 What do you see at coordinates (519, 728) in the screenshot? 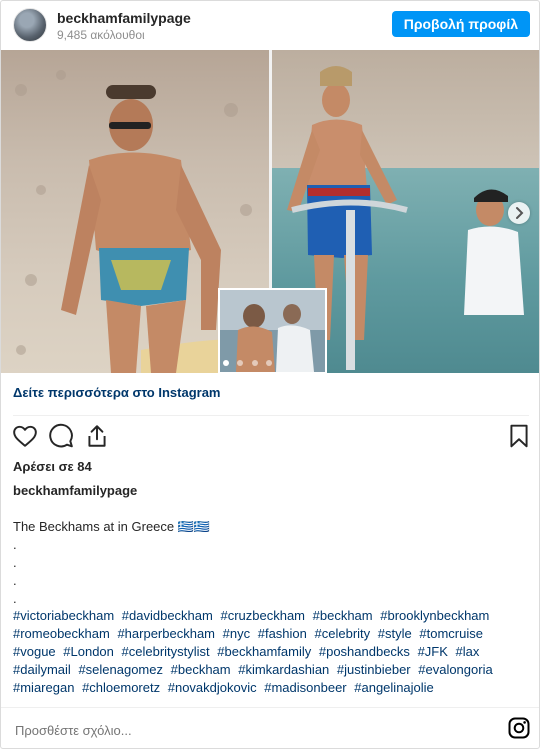
I see `instagram-icon` at bounding box center [519, 728].